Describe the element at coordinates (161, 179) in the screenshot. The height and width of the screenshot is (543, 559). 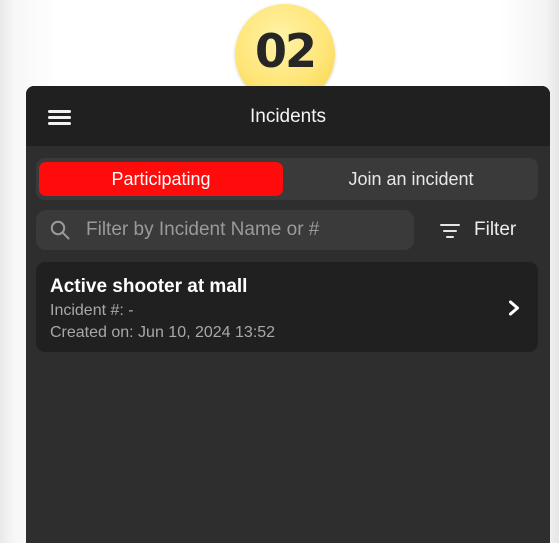
I see `tab-participating: Participating` at that location.